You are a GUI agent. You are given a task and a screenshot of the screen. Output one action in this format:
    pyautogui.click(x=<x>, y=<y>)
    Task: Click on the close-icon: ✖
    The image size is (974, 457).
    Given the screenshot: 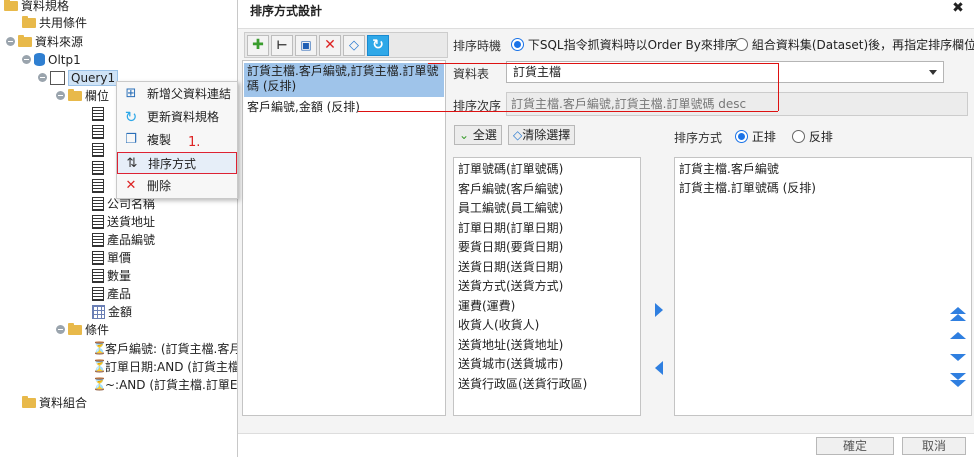 What is the action you would take?
    pyautogui.click(x=958, y=8)
    